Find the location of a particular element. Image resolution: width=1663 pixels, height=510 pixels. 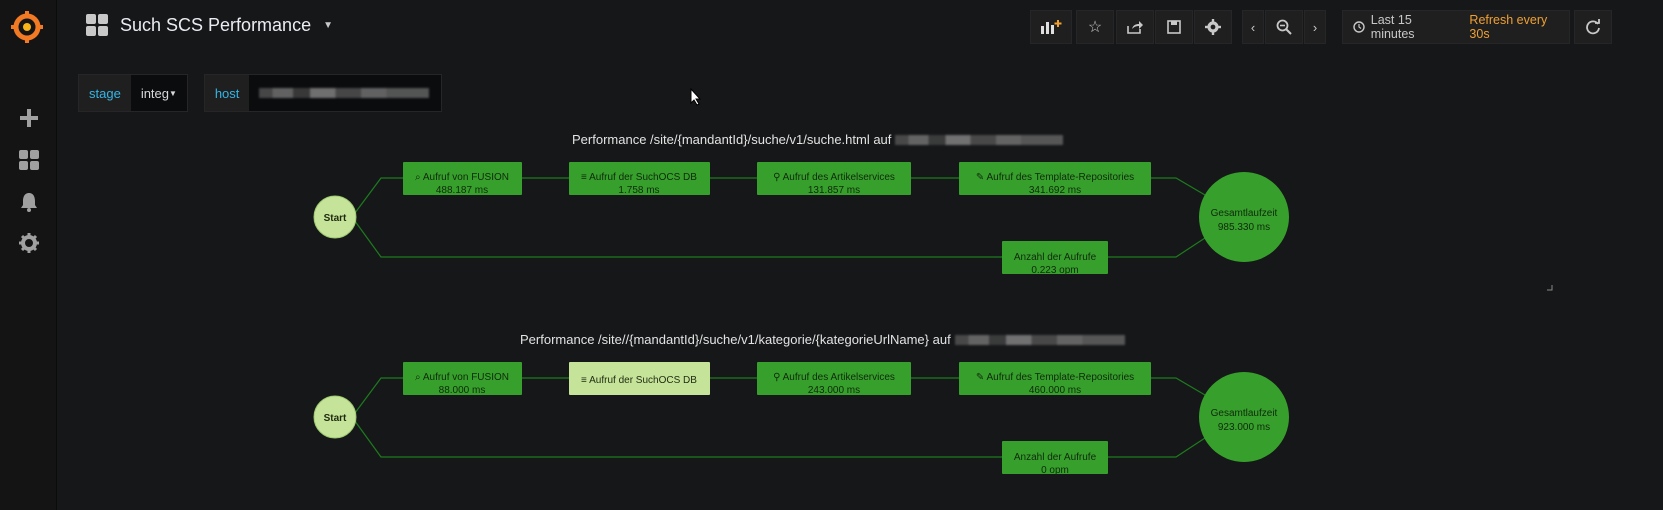

dashboard-grid-icon is located at coordinates (97, 25).